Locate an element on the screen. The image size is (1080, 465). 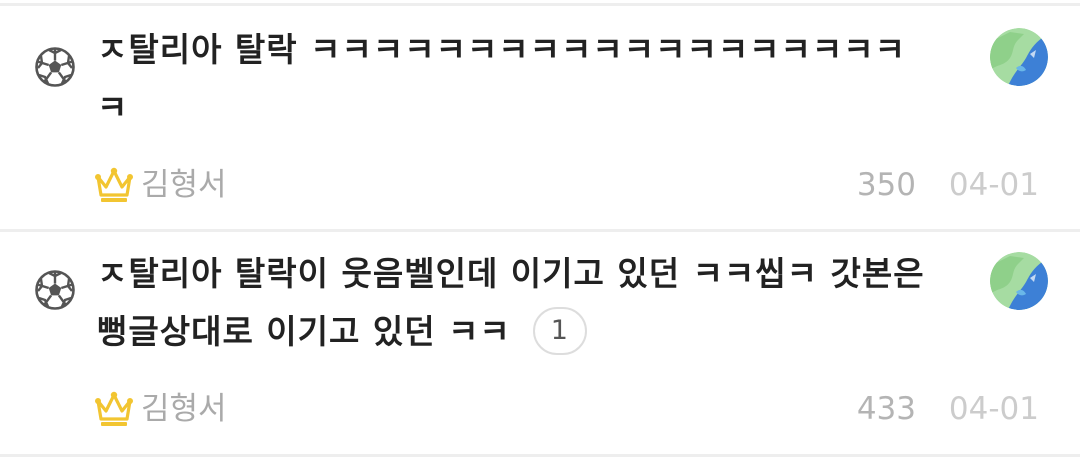
comment-count-badge: 1 is located at coordinates (559, 330).